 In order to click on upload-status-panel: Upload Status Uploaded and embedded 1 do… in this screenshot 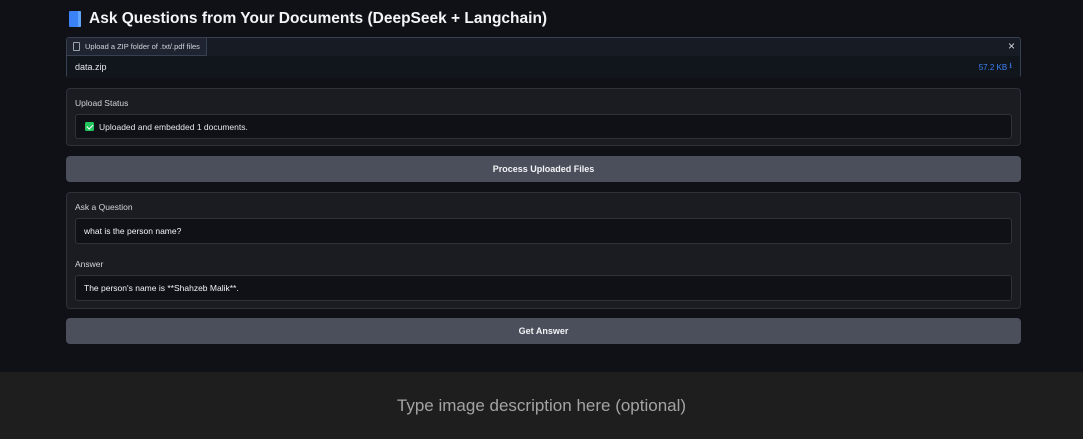, I will do `click(543, 117)`.